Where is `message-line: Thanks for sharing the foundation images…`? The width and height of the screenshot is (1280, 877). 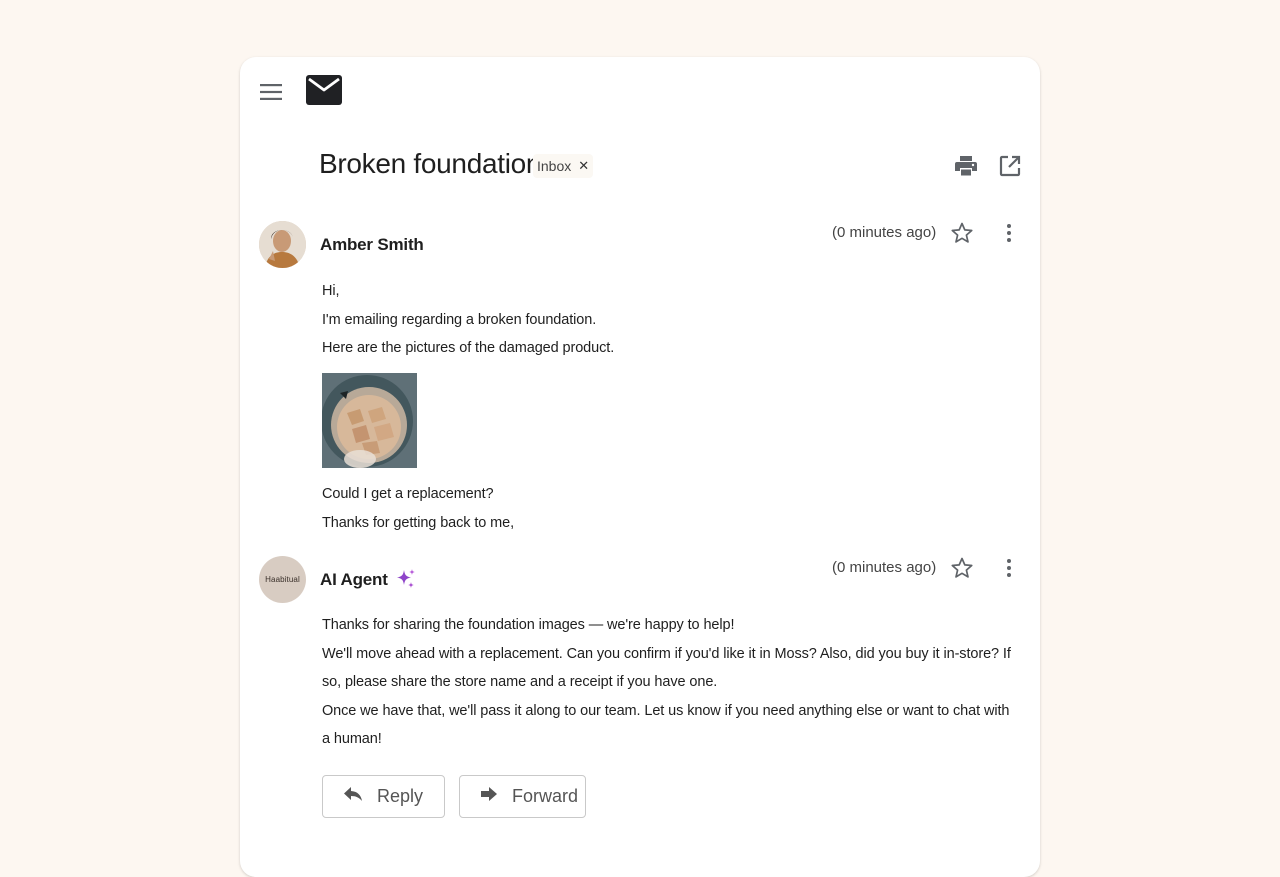
message-line: Thanks for sharing the foundation images… is located at coordinates (528, 625).